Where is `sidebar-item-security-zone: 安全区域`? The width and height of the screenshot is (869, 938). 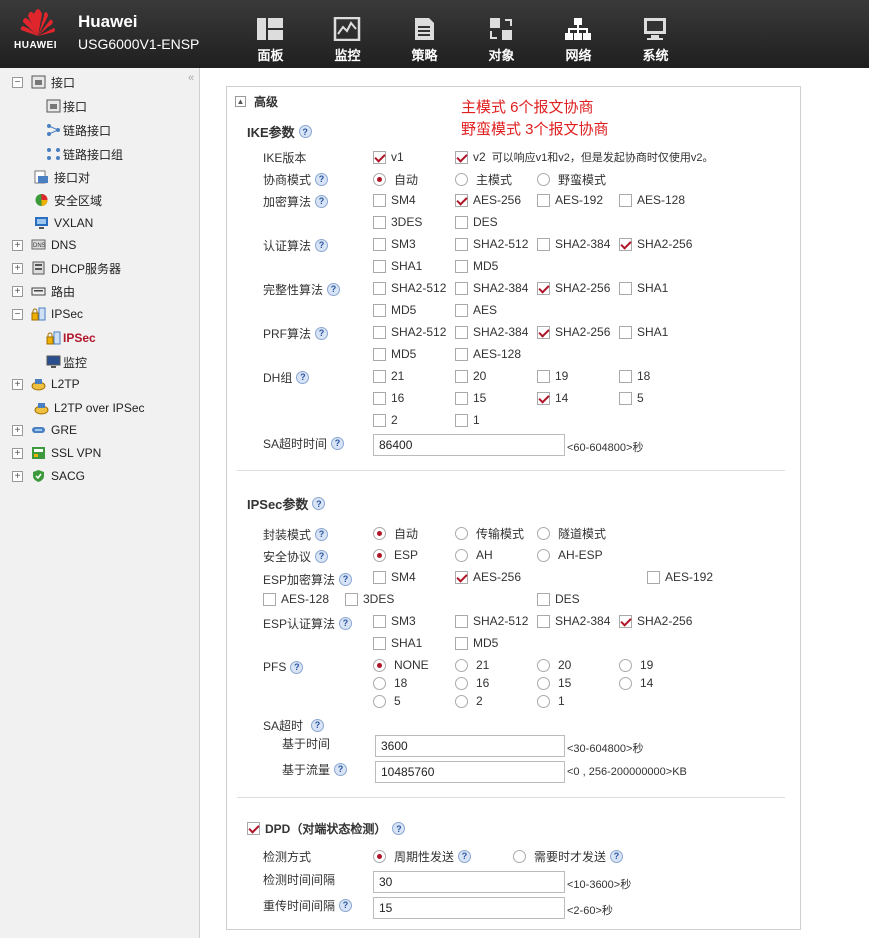 sidebar-item-security-zone: 安全区域 is located at coordinates (68, 200).